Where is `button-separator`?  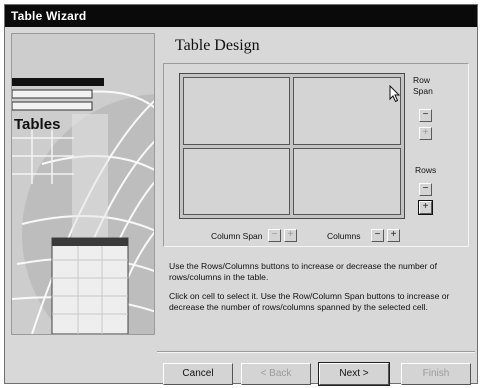
button-separator is located at coordinates (316, 352).